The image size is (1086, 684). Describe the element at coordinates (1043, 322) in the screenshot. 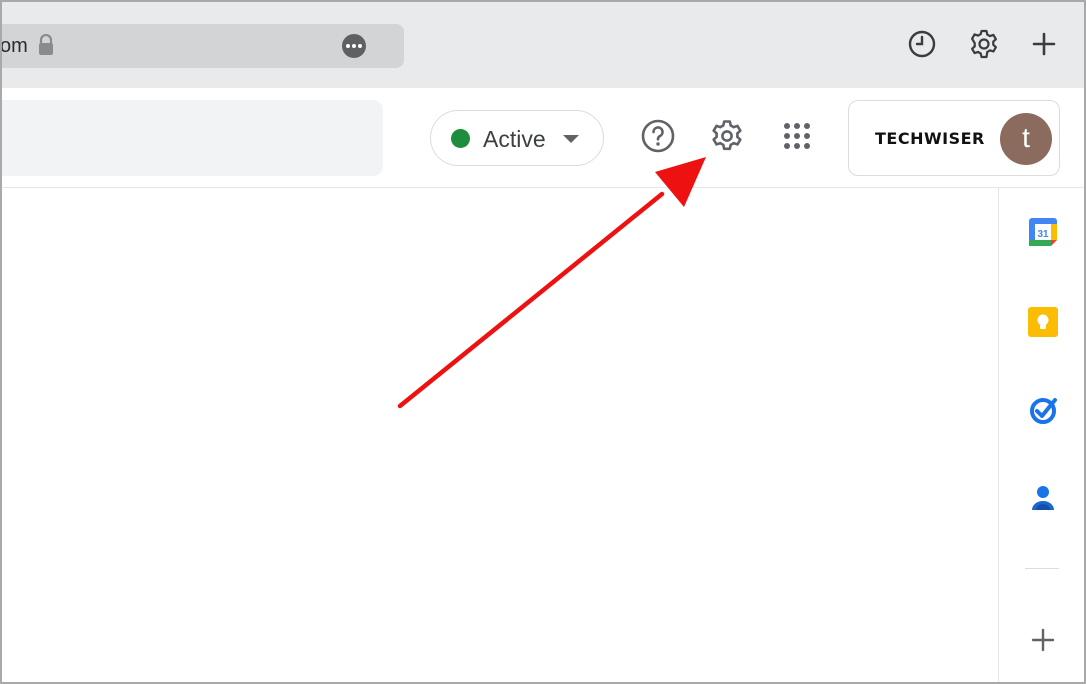

I see `keep-icon` at that location.